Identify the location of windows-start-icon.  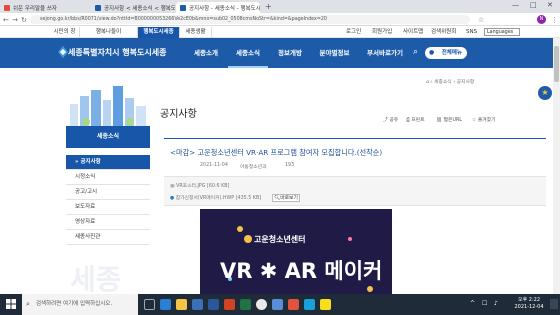
(11, 304).